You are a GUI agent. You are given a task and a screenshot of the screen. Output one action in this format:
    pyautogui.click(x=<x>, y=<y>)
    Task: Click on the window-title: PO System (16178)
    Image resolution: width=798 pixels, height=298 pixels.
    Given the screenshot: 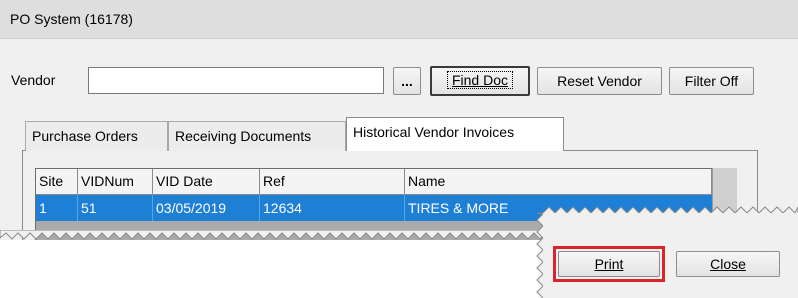 What is the action you would take?
    pyautogui.click(x=71, y=19)
    